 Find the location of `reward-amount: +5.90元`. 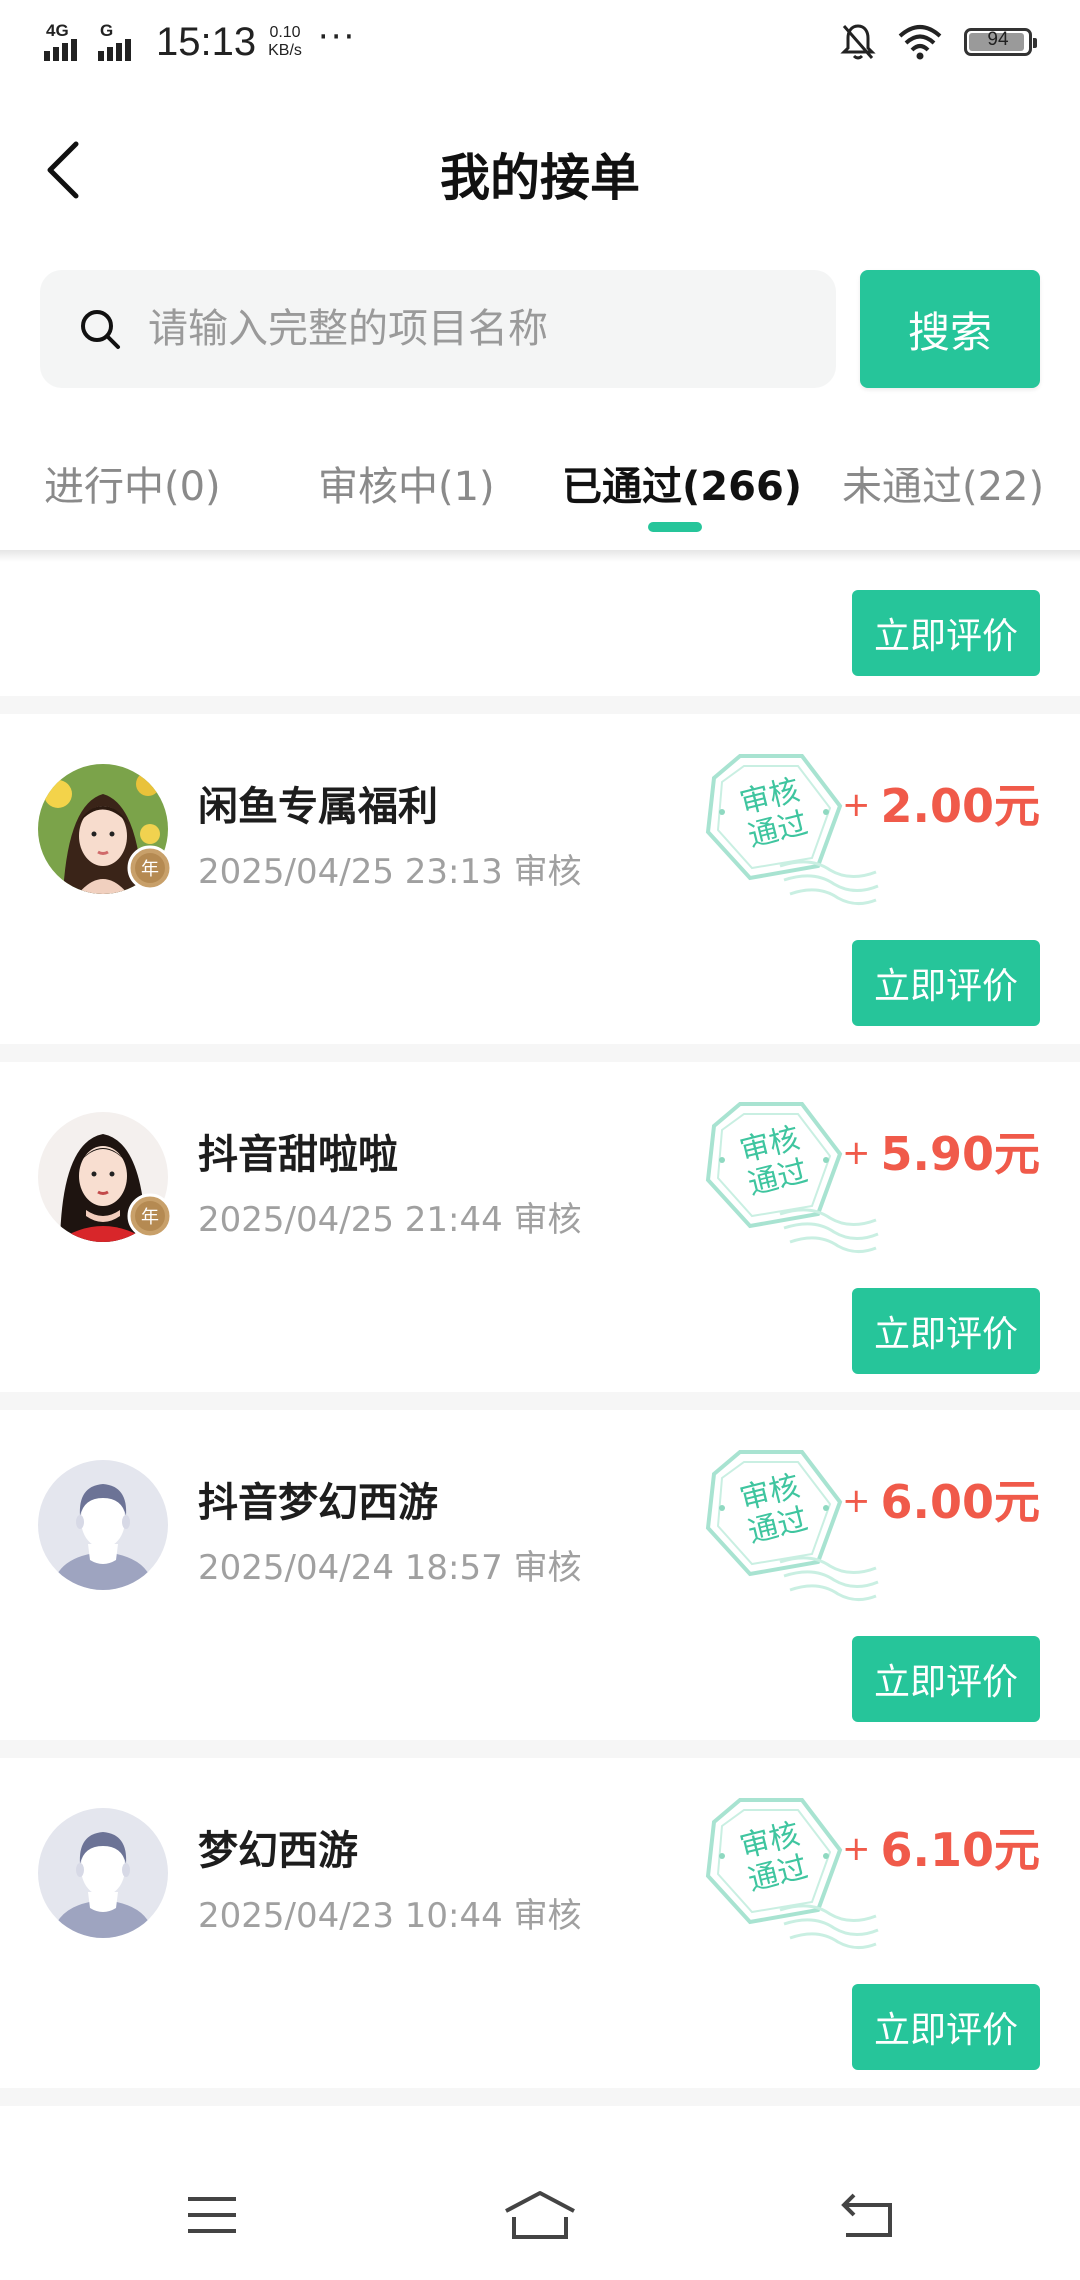

reward-amount: +5.90元 is located at coordinates (941, 1151).